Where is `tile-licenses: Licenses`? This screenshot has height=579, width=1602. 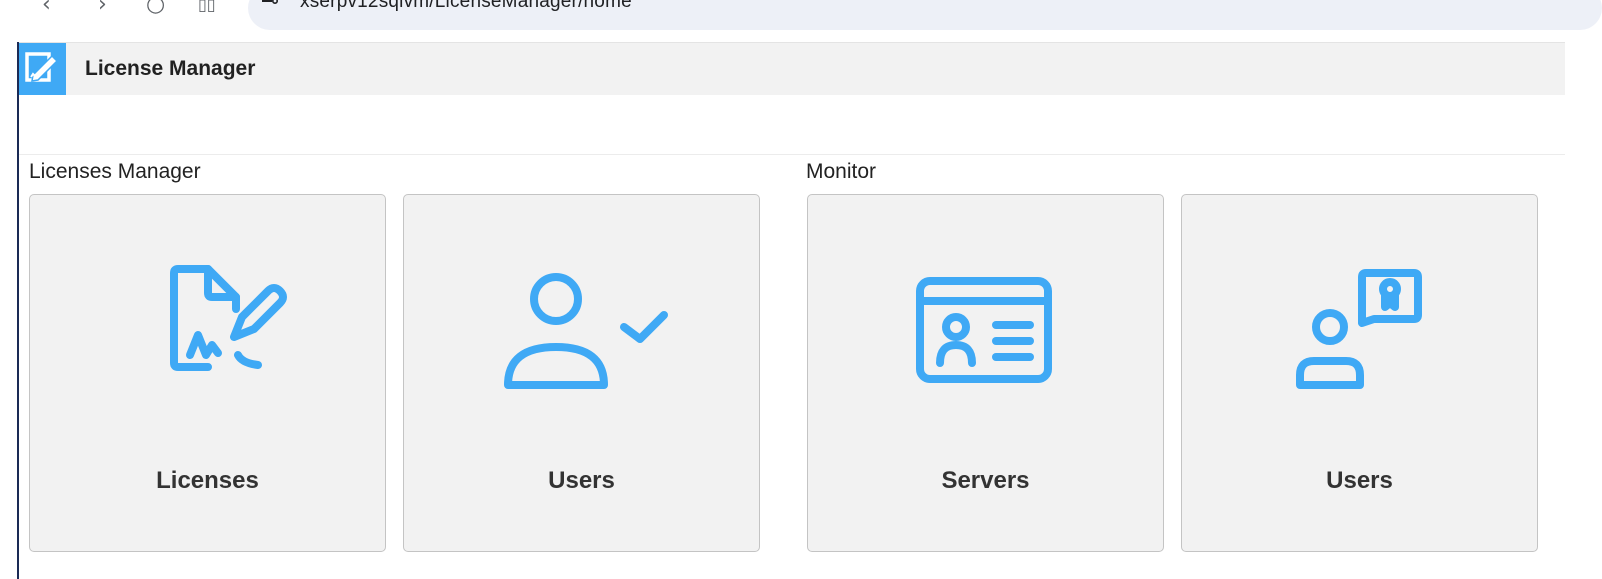 tile-licenses: Licenses is located at coordinates (207, 373).